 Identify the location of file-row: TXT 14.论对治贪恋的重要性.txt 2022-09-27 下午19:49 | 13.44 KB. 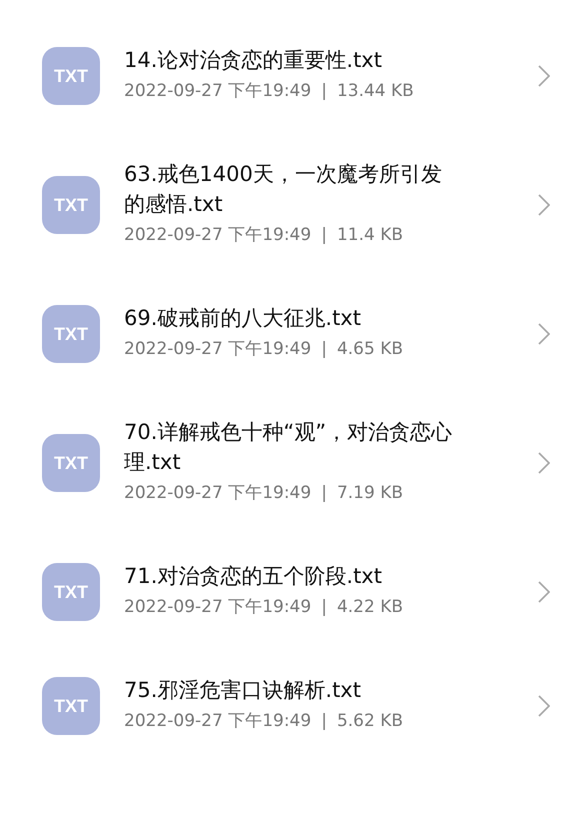
(290, 76).